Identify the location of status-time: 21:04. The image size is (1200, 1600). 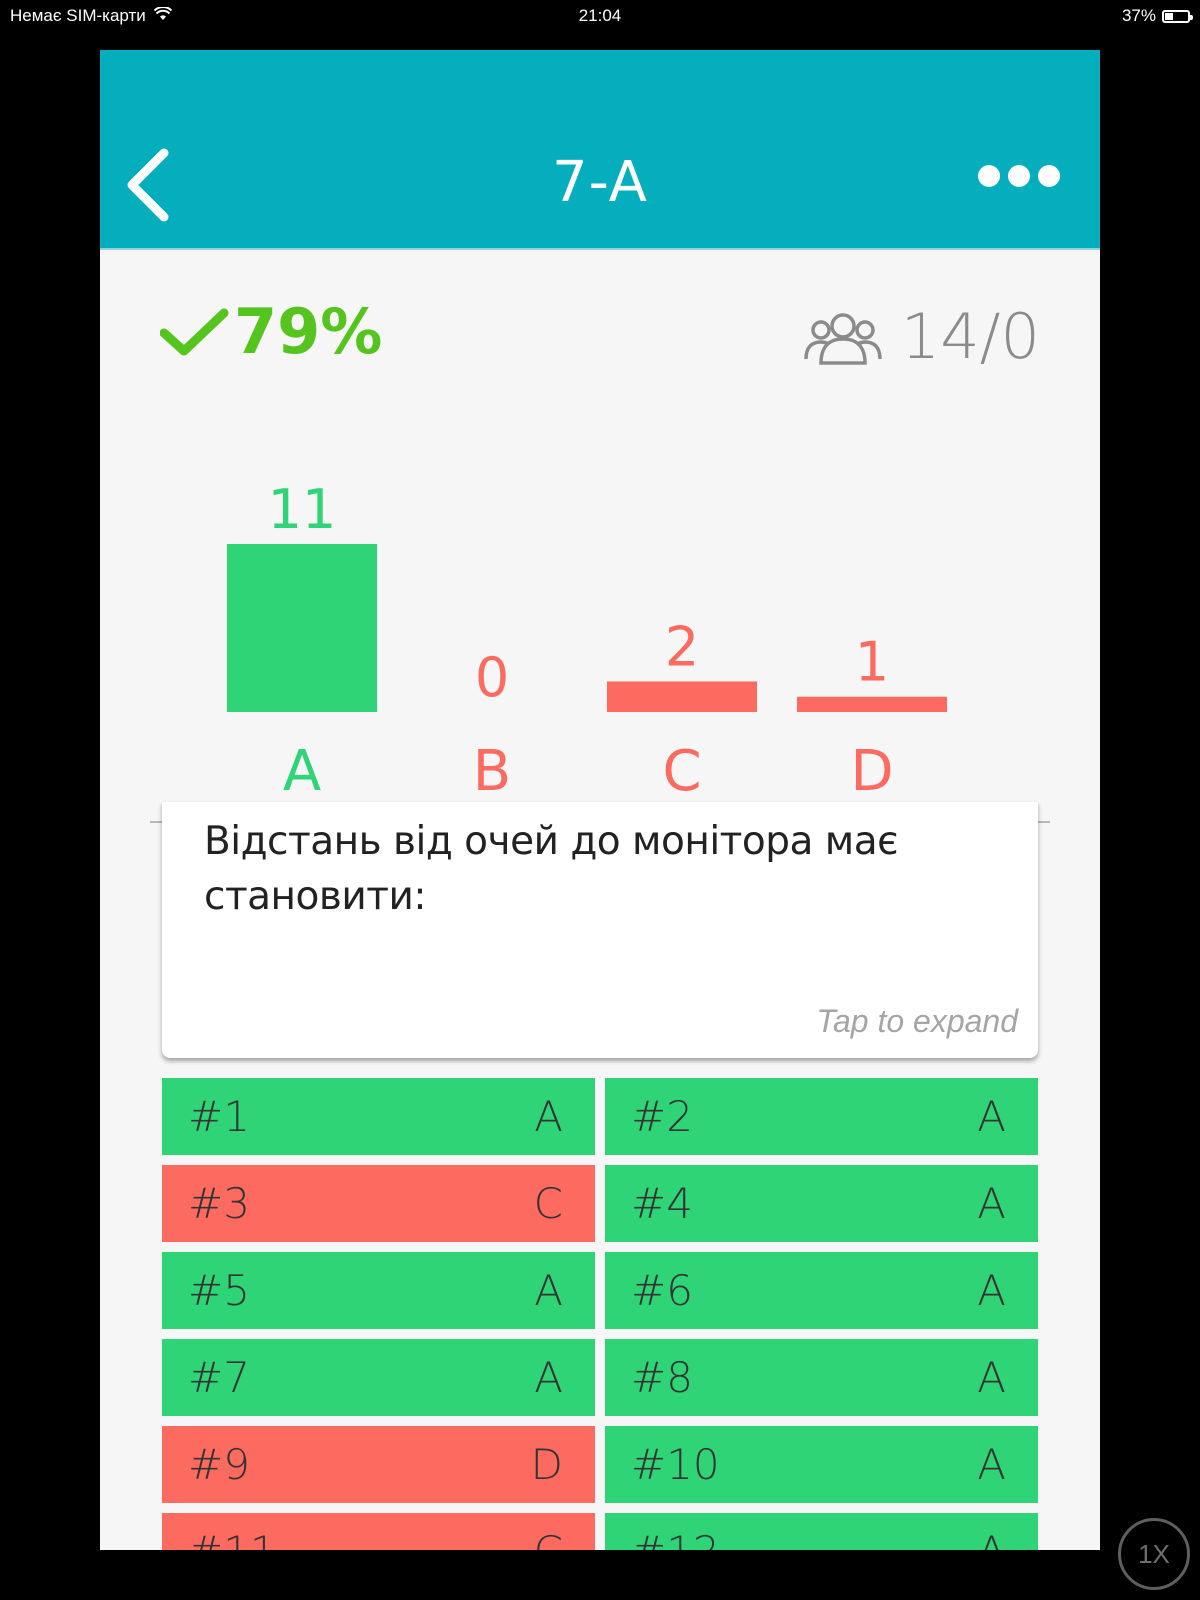
(600, 15).